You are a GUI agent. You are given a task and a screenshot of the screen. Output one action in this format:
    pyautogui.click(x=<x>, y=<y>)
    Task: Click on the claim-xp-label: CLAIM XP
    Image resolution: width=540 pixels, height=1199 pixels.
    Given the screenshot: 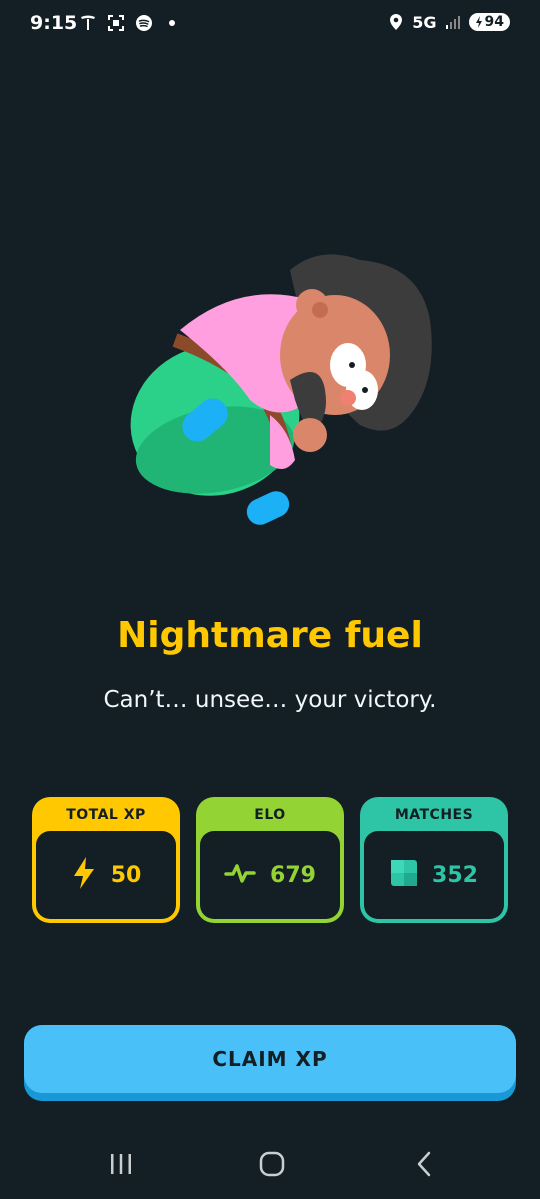 What is the action you would take?
    pyautogui.click(x=270, y=1059)
    